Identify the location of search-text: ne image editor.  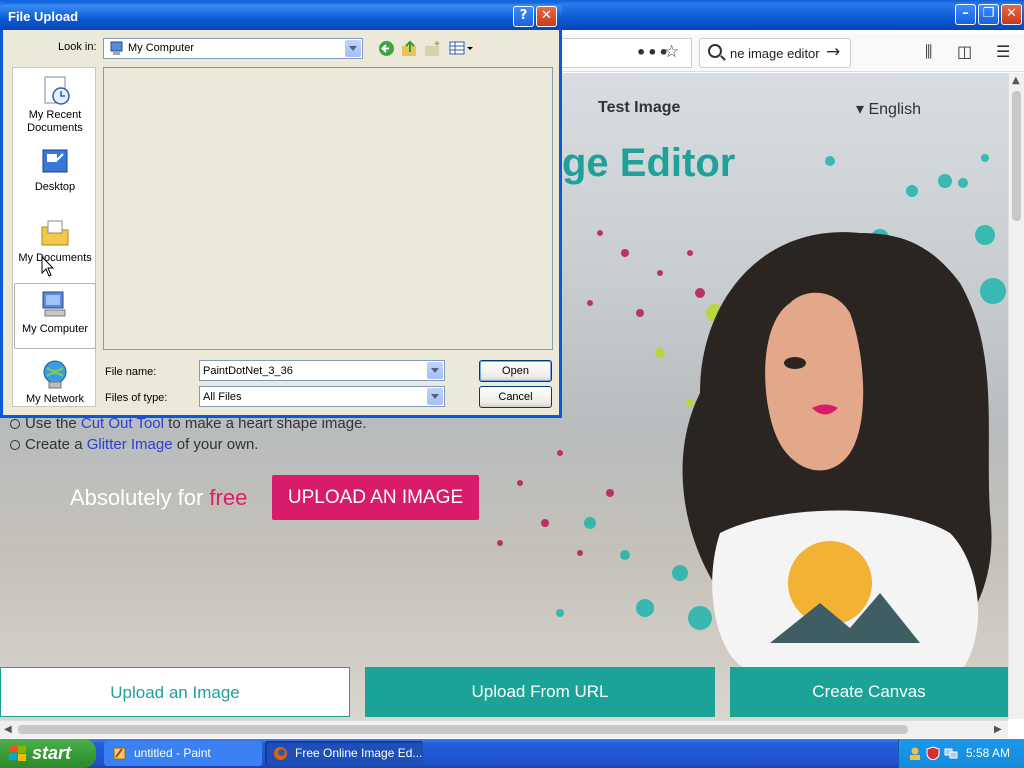
(775, 53).